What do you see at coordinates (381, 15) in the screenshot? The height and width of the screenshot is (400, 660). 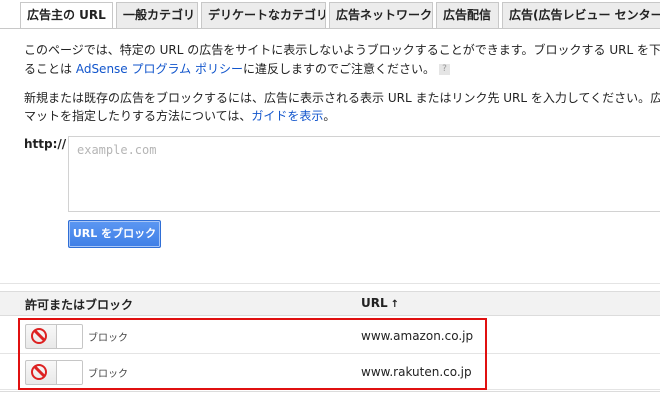 I see `tab-ad-networks: 広告ネットワーク` at bounding box center [381, 15].